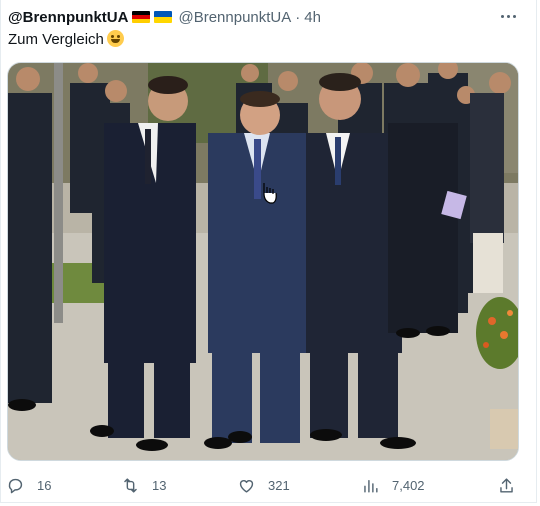 This screenshot has height=506, width=540. I want to click on like-button: 321, so click(263, 485).